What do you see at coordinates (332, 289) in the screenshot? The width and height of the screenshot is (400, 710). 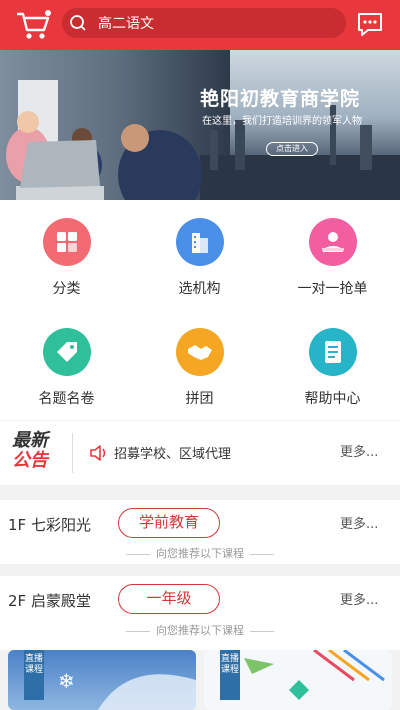 I see `grid-label: 一对一抢单` at bounding box center [332, 289].